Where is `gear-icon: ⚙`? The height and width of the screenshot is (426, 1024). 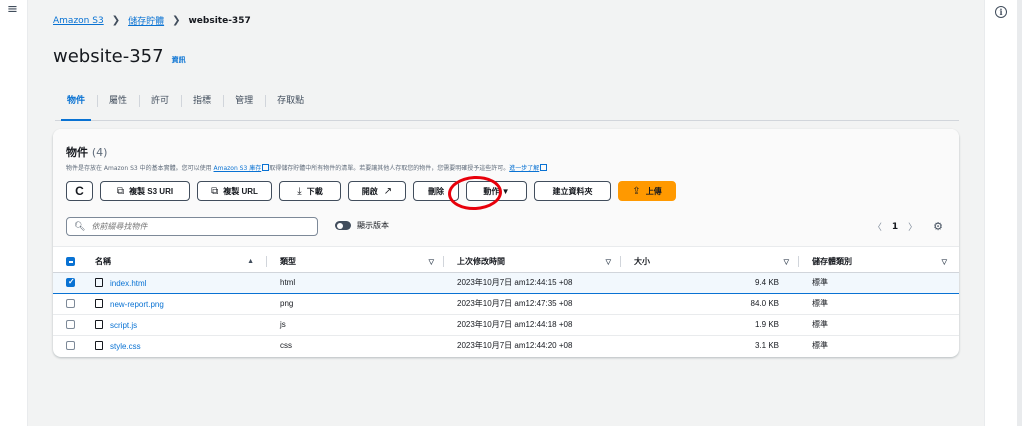 gear-icon: ⚙ is located at coordinates (938, 226).